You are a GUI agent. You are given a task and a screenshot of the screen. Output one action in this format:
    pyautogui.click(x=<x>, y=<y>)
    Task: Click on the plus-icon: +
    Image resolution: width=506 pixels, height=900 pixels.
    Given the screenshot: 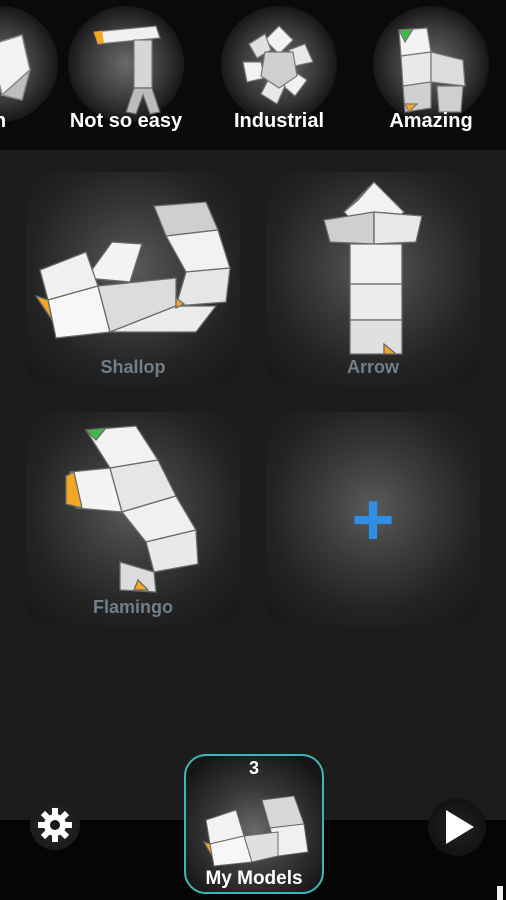 What is the action you would take?
    pyautogui.click(x=373, y=519)
    